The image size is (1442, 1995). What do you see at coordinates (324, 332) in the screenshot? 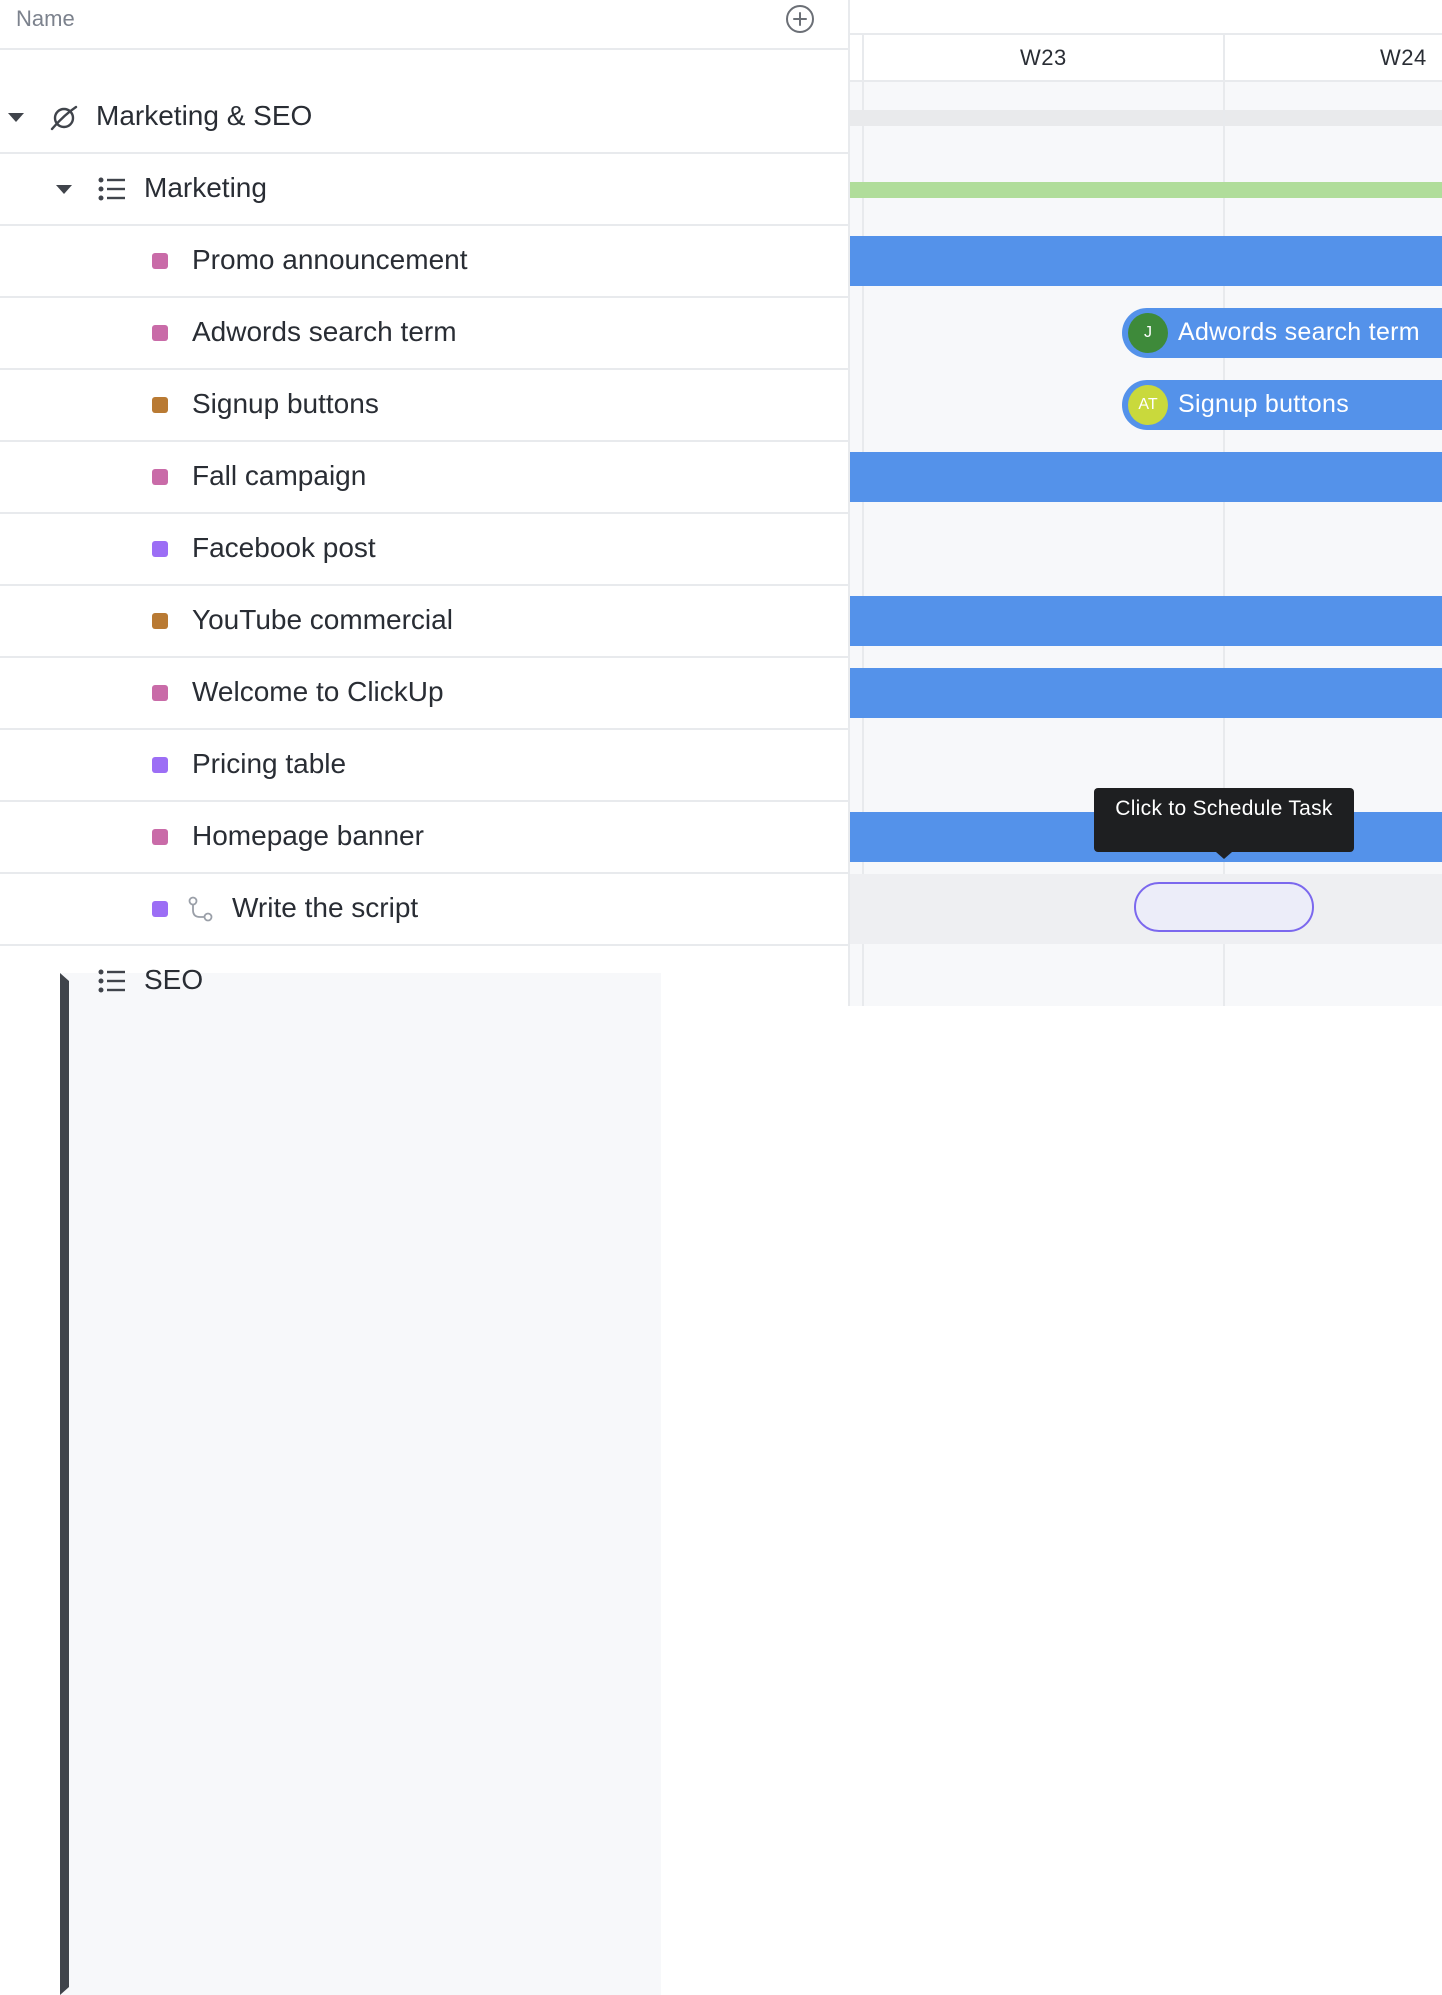
I see `task-name: Adwords search term` at bounding box center [324, 332].